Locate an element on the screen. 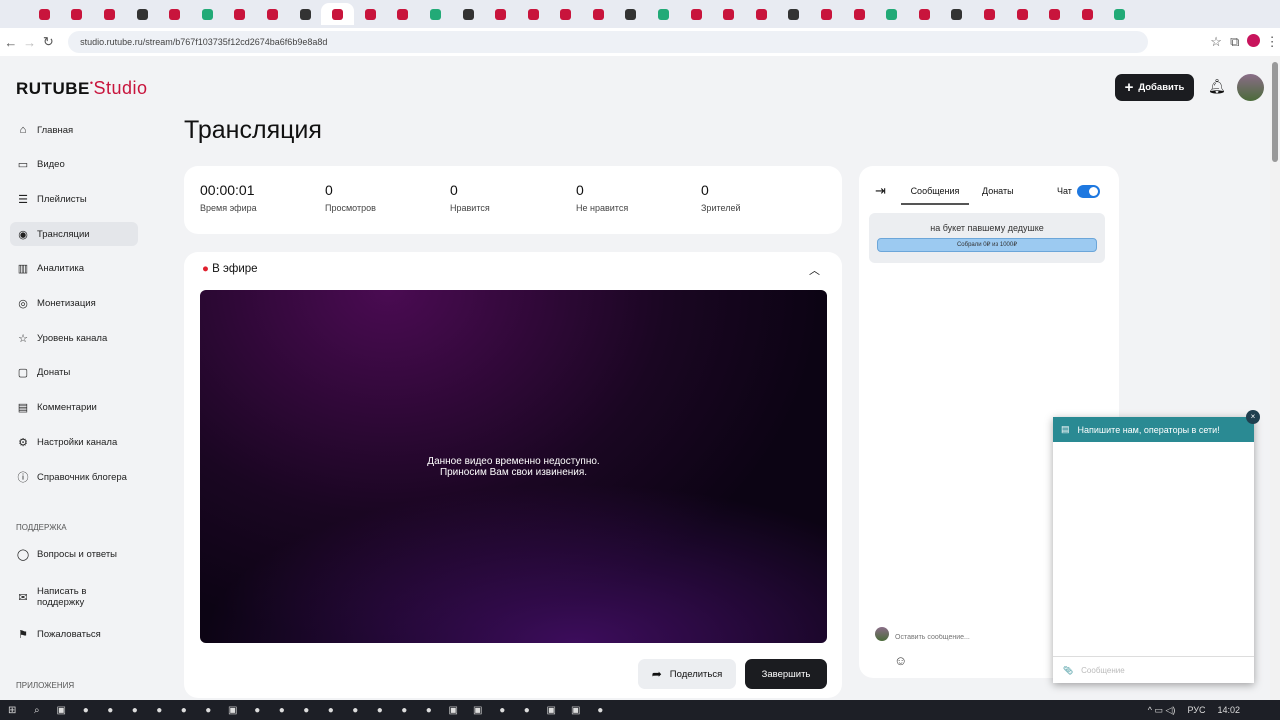  add-button: + Добавить is located at coordinates (1154, 87).